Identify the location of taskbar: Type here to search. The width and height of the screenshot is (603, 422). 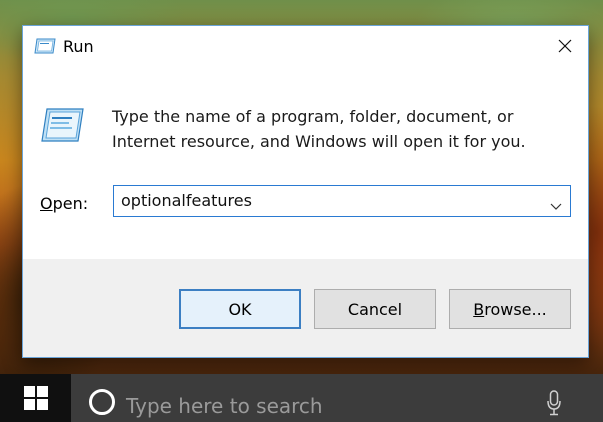
(301, 398).